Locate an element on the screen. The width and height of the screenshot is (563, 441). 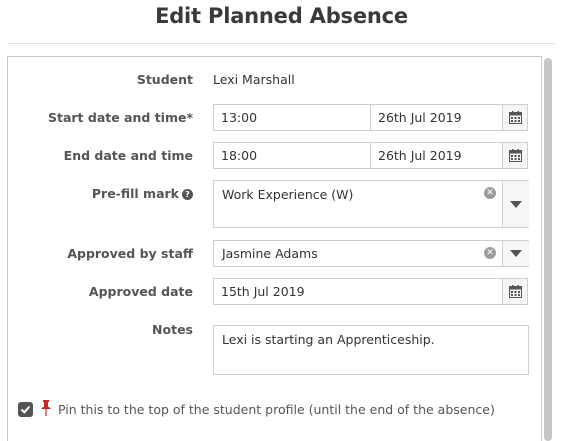
scrollbar-thumb is located at coordinates (548, 249).